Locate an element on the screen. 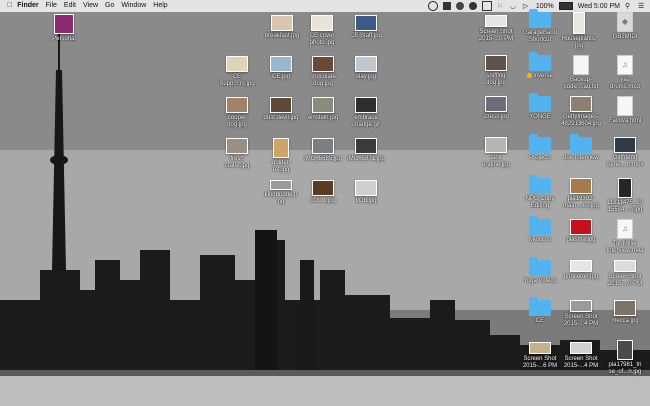 The height and width of the screenshot is (406, 650). desktop-item-pia17981: pia17981_tri se_of...n.jpg is located at coordinates (625, 358).